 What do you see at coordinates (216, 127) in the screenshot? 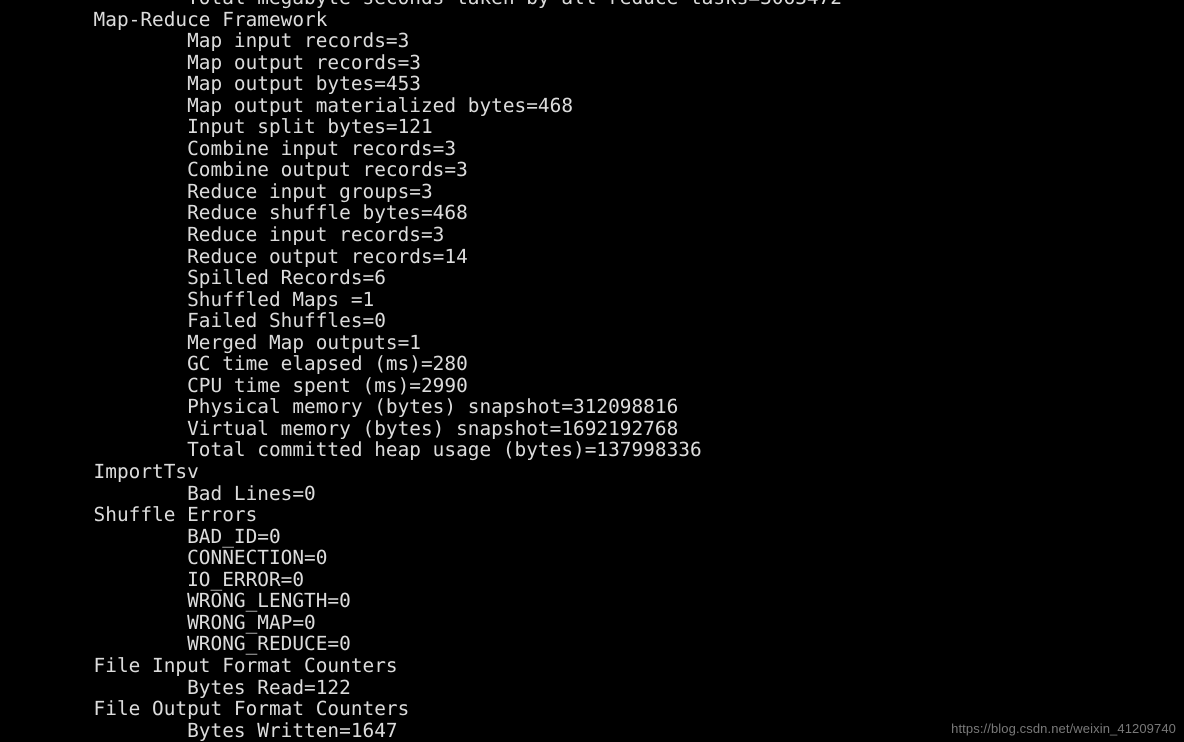
I see `console-line: Input split bytes=121` at bounding box center [216, 127].